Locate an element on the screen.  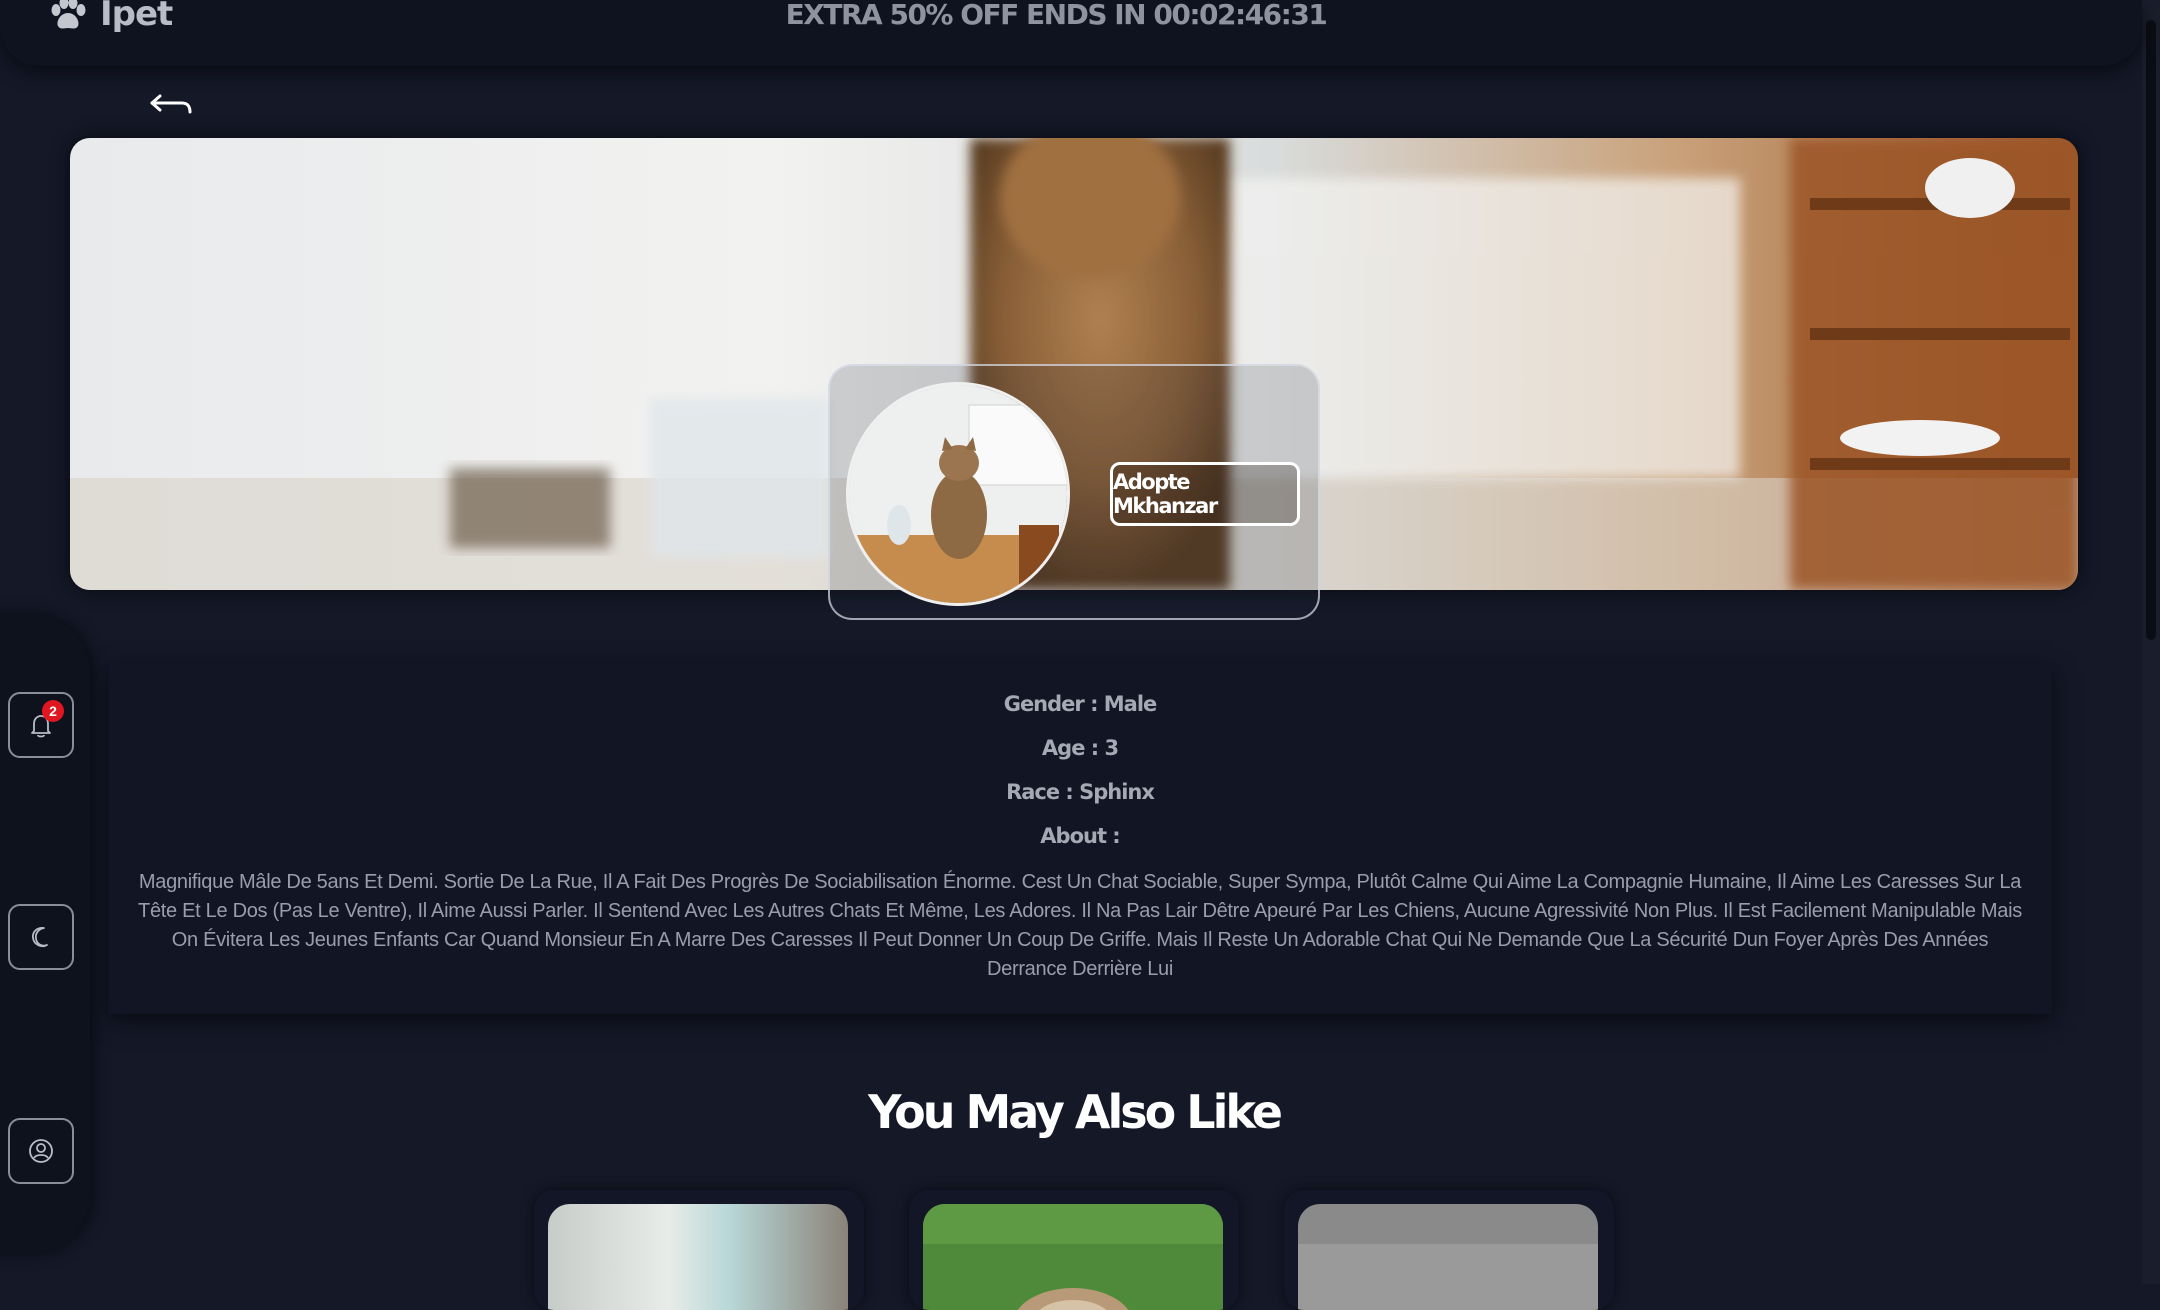
gender-label: Gender : Male is located at coordinates (1080, 704).